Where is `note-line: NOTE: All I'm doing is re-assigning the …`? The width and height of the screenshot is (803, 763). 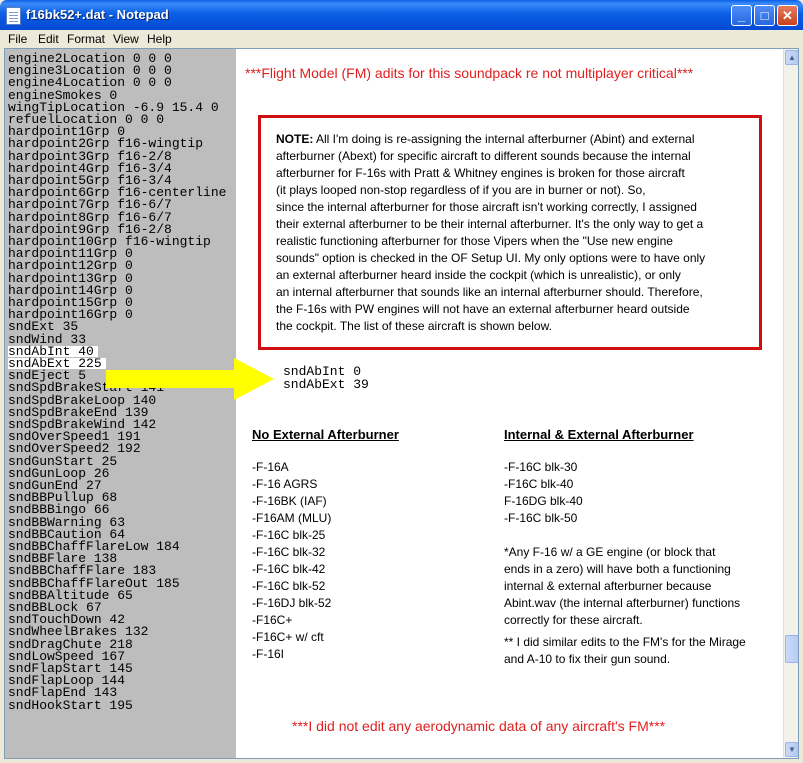
note-line: NOTE: All I'm doing is re-assigning the … is located at coordinates (516, 139).